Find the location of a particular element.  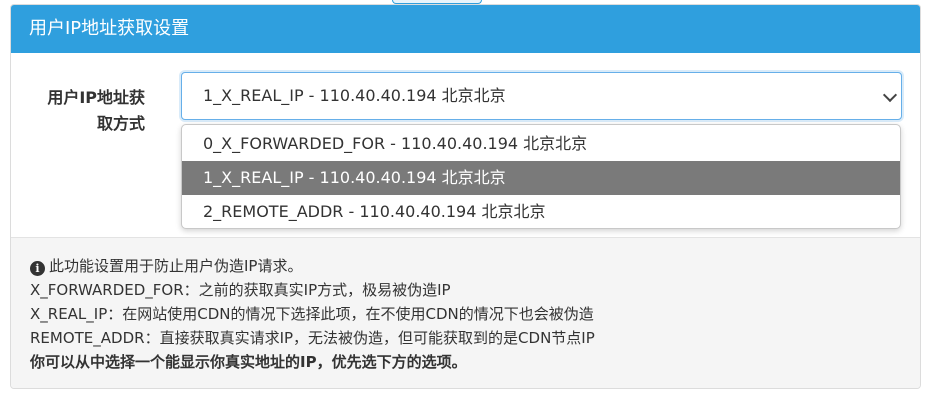

ip-method-label-line2: 取方式 is located at coordinates (120, 123).